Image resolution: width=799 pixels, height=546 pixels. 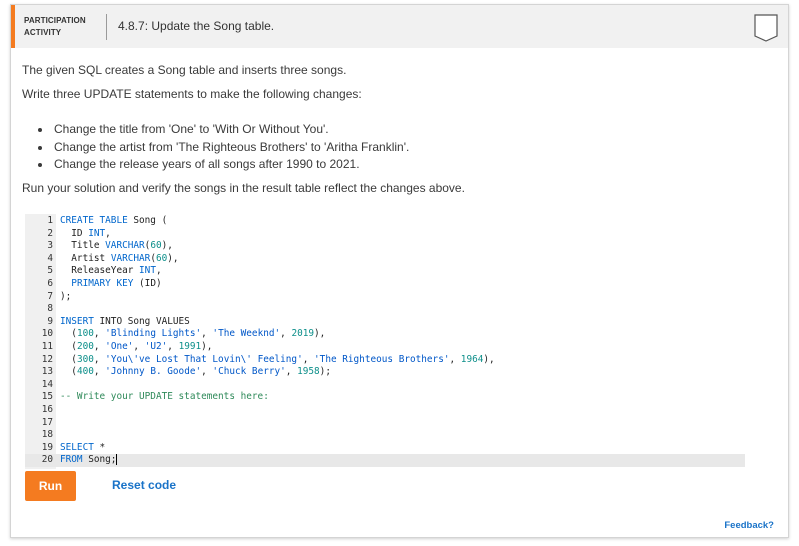 What do you see at coordinates (116, 283) in the screenshot?
I see `code-text: PRIMARY KEY (ID)` at bounding box center [116, 283].